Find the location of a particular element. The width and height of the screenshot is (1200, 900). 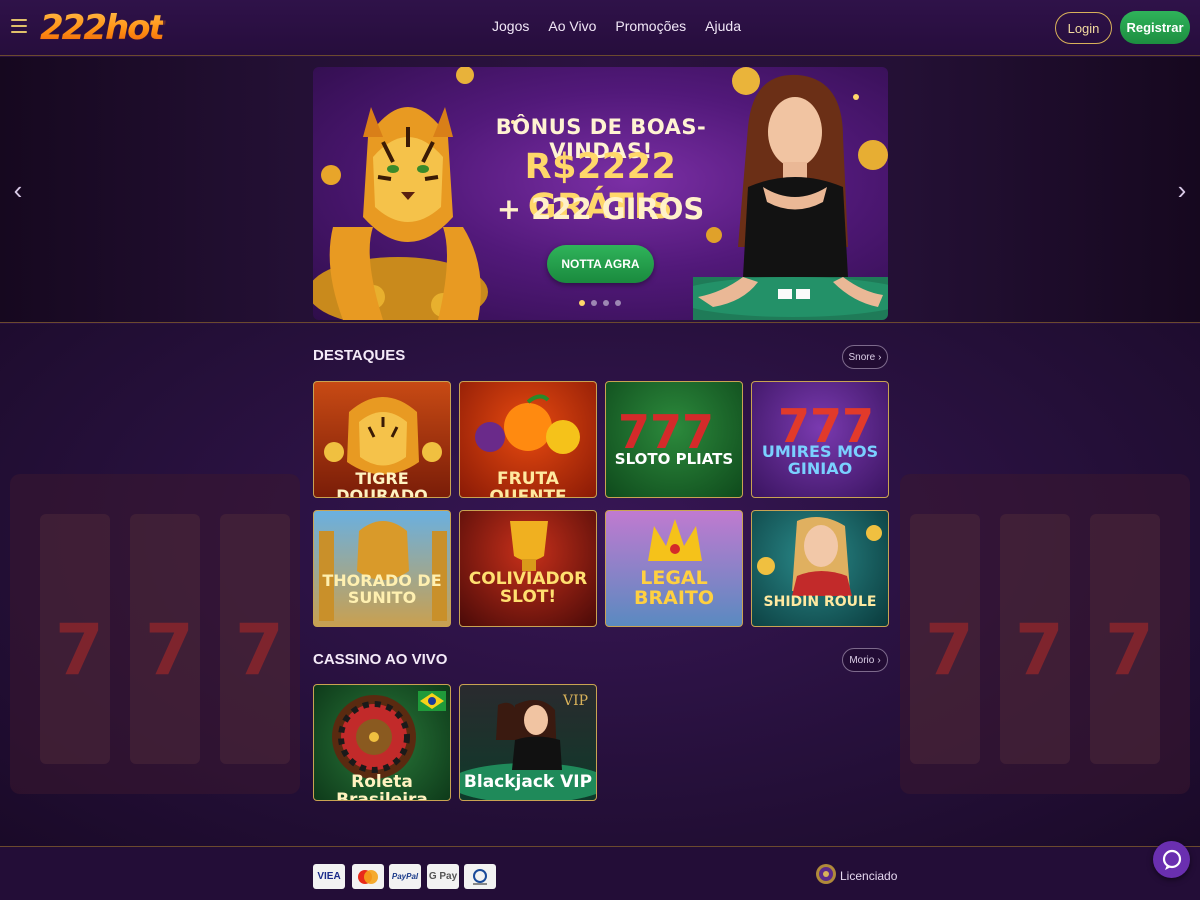

game-tile-umires: 777 UMIRES MOS GINIAO is located at coordinates (820, 439).